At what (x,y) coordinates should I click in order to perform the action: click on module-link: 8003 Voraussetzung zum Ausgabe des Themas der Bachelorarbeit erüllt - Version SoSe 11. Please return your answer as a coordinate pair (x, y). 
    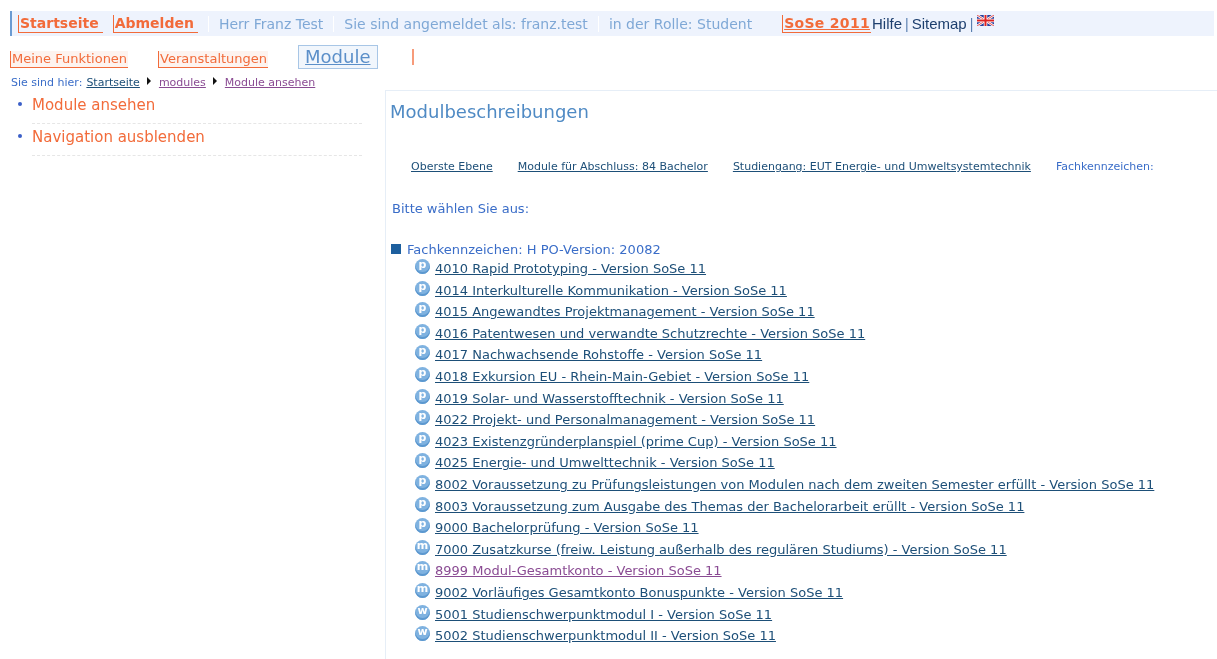
    Looking at the image, I should click on (730, 506).